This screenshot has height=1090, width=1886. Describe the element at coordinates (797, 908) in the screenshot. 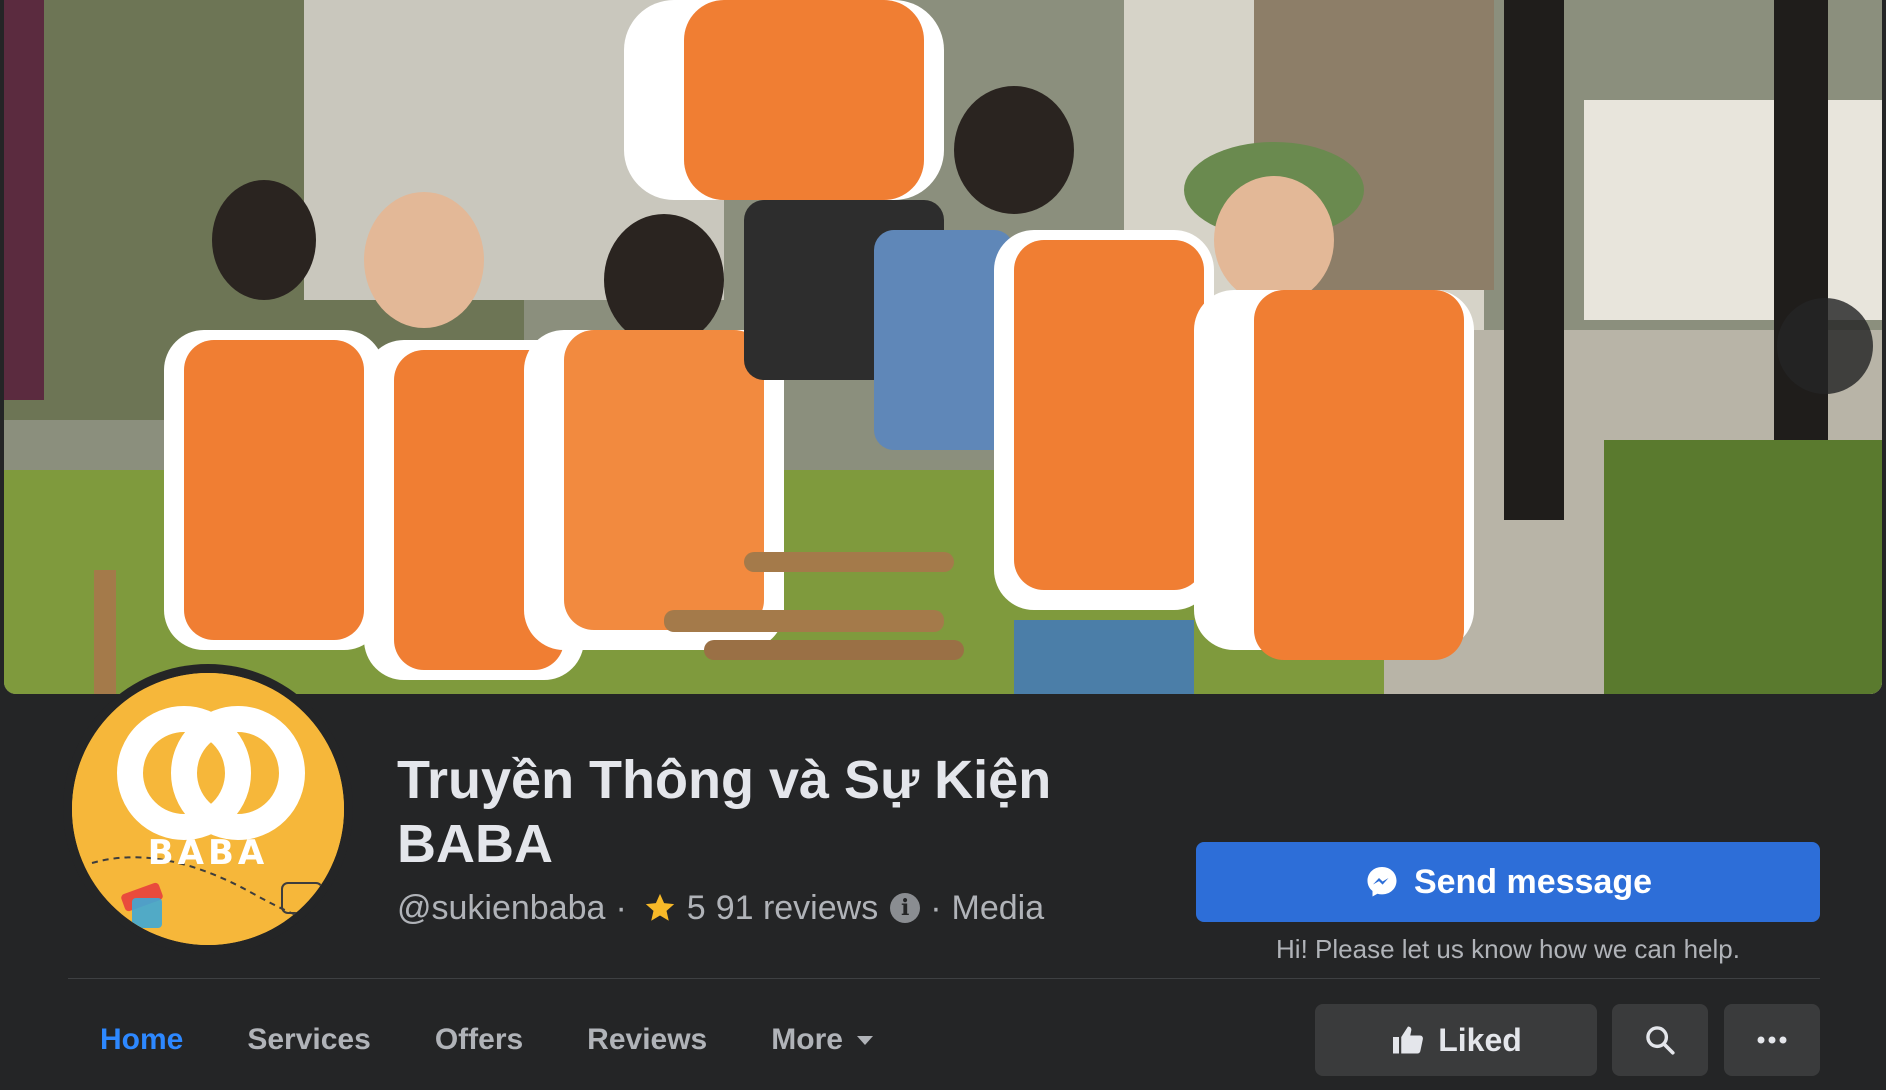

I see `reviews-count: 91 reviews` at that location.